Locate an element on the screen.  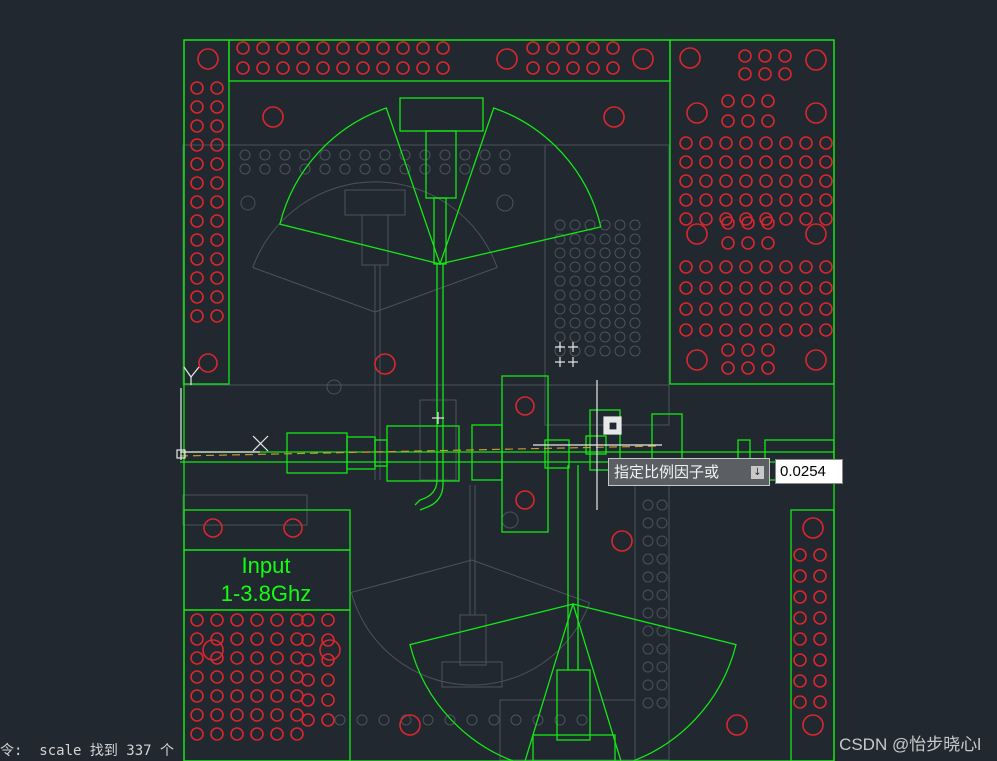
arrow-down-icon: ↓ is located at coordinates (757, 472).